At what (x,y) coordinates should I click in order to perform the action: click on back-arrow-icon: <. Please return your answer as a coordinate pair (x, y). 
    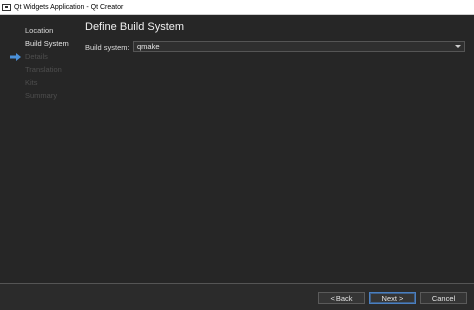
    Looking at the image, I should click on (332, 298).